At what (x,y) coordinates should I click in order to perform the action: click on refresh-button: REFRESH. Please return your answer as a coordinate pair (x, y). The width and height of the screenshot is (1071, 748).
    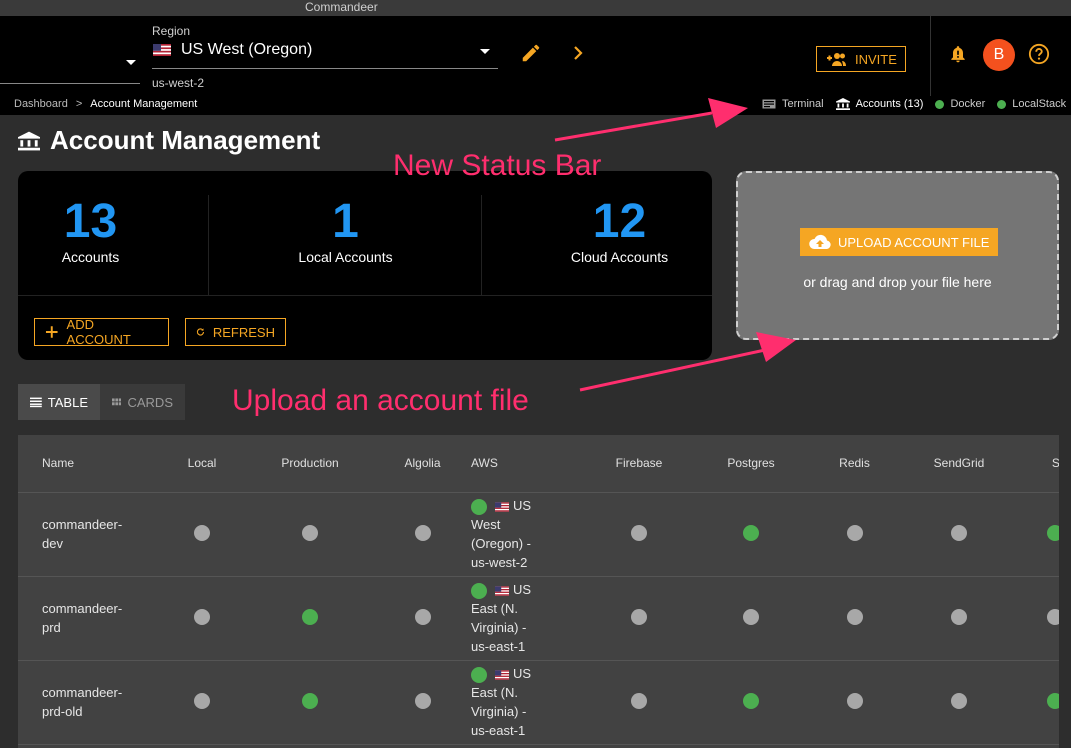
    Looking at the image, I should click on (235, 332).